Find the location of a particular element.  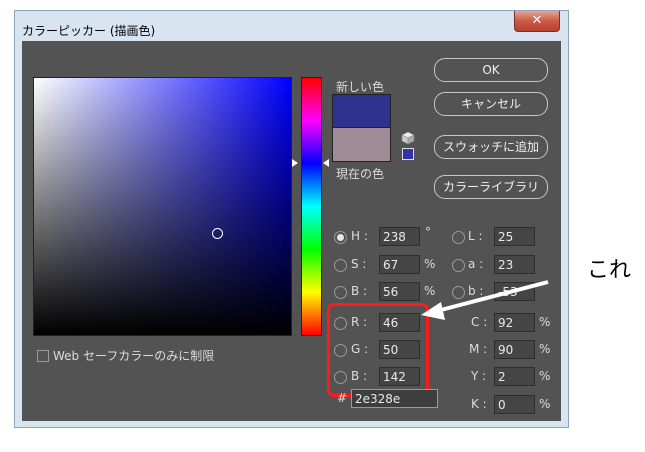

annotation-arrow-icon is located at coordinates (485, 300).